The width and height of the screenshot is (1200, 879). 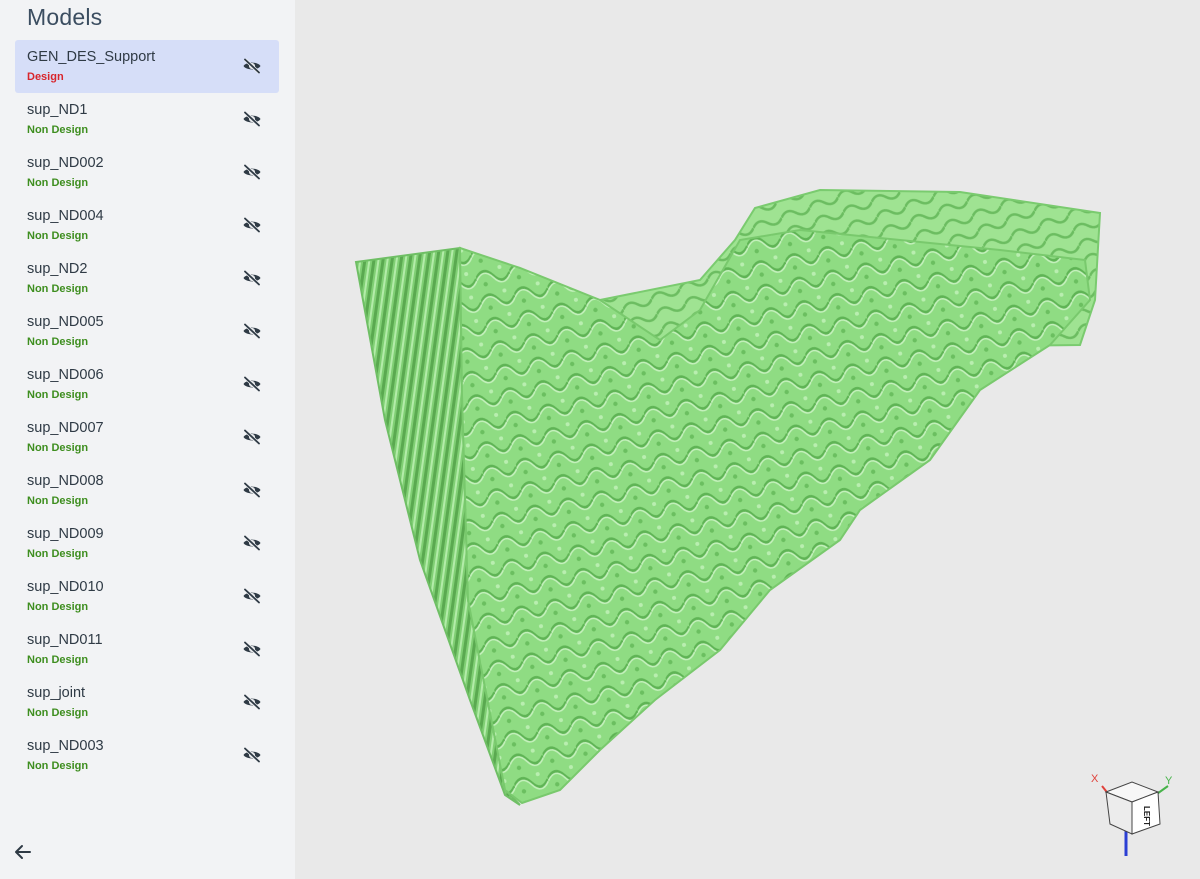 What do you see at coordinates (147, 119) in the screenshot?
I see `model-list-item: sup_ND1 Non Design` at bounding box center [147, 119].